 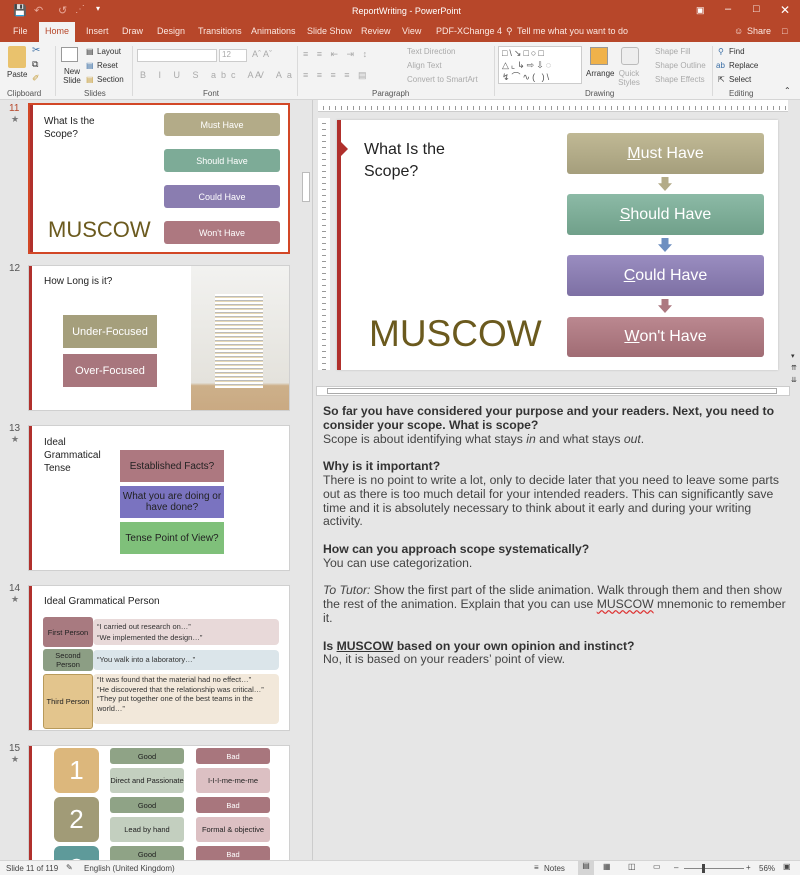 What do you see at coordinates (336, 75) in the screenshot?
I see `alignment-buttons: ≡ ≡ ≡ ≡ ▤` at bounding box center [336, 75].